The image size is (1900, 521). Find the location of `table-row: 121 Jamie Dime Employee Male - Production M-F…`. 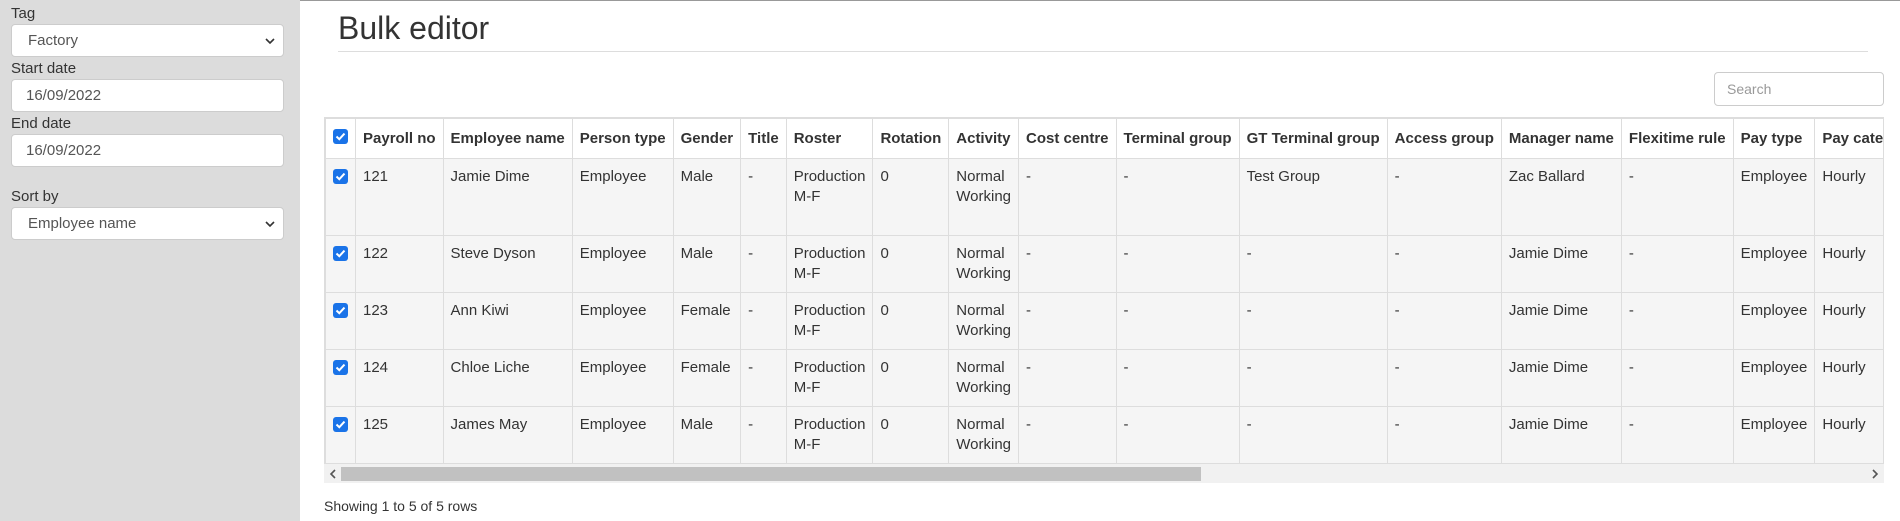

table-row: 121 Jamie Dime Employee Male - Production M-F… is located at coordinates (1104, 197).